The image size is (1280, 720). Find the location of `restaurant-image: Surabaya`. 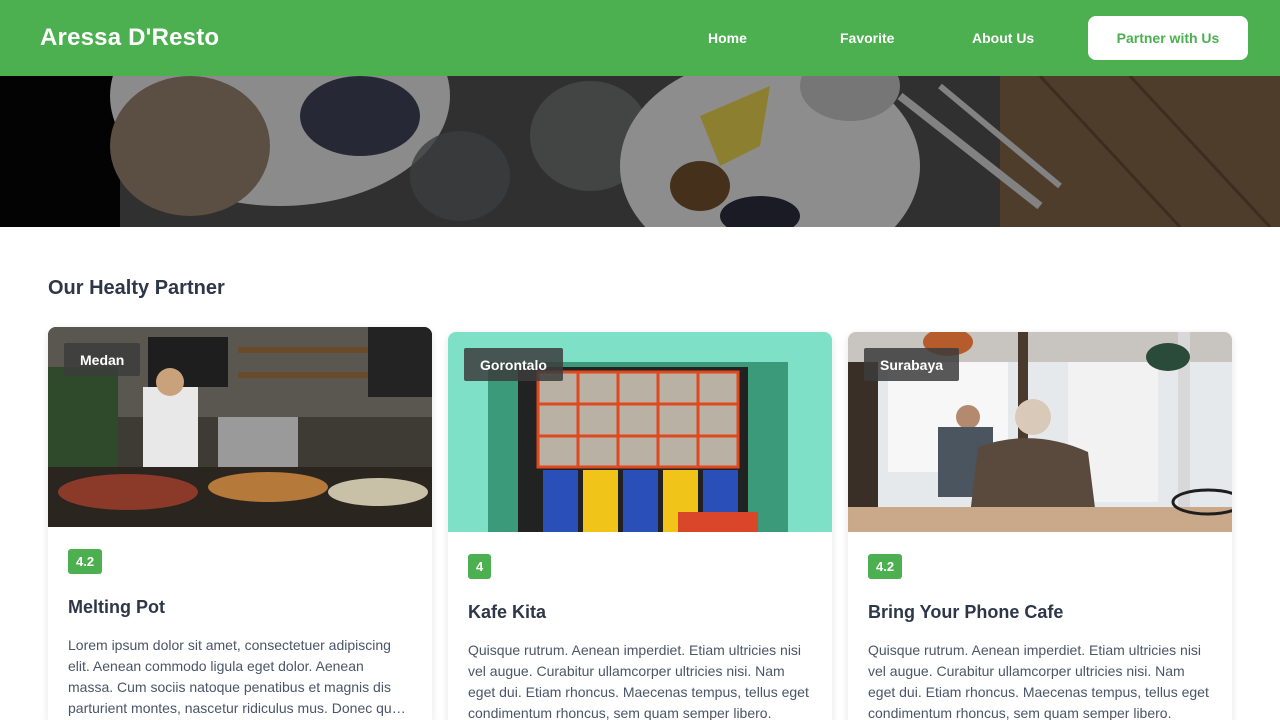

restaurant-image: Surabaya is located at coordinates (1040, 432).